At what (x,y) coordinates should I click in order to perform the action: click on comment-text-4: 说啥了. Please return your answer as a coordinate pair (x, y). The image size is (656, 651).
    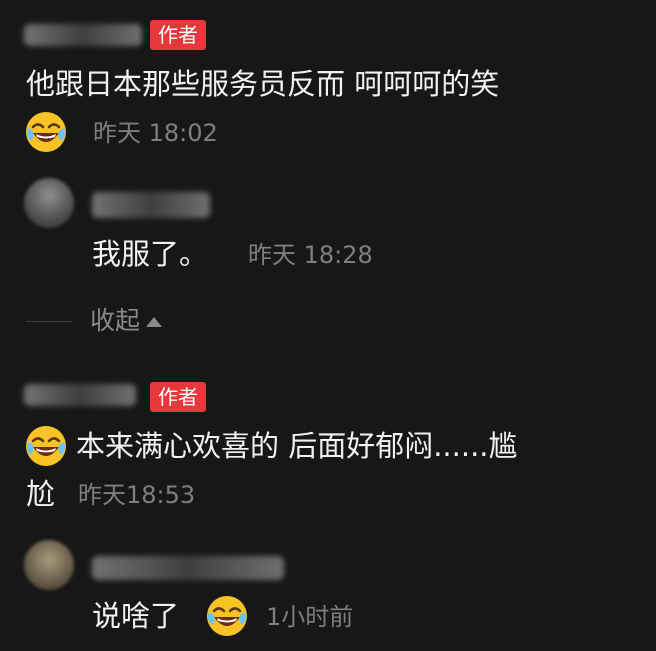
    Looking at the image, I should click on (136, 616).